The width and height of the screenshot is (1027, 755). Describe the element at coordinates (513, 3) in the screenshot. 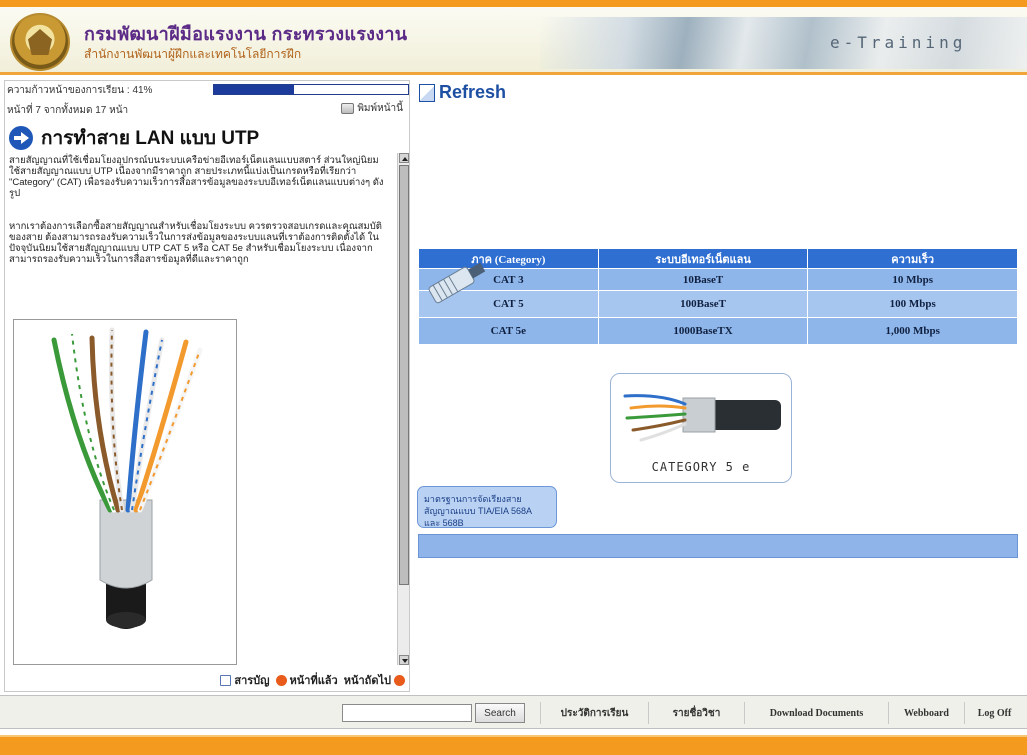

I see `top-accent-strip` at that location.